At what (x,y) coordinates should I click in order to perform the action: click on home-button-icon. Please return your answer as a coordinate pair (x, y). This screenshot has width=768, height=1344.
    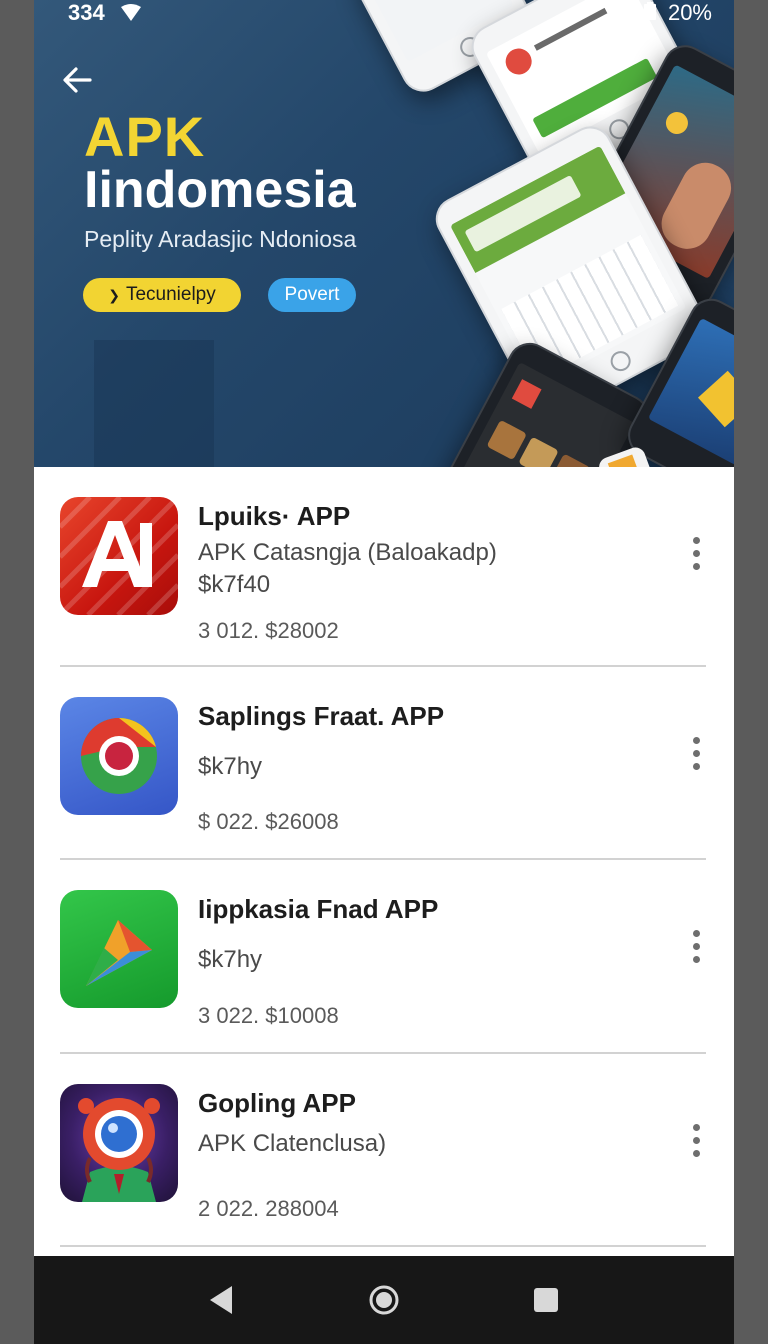
    Looking at the image, I should click on (621, 361).